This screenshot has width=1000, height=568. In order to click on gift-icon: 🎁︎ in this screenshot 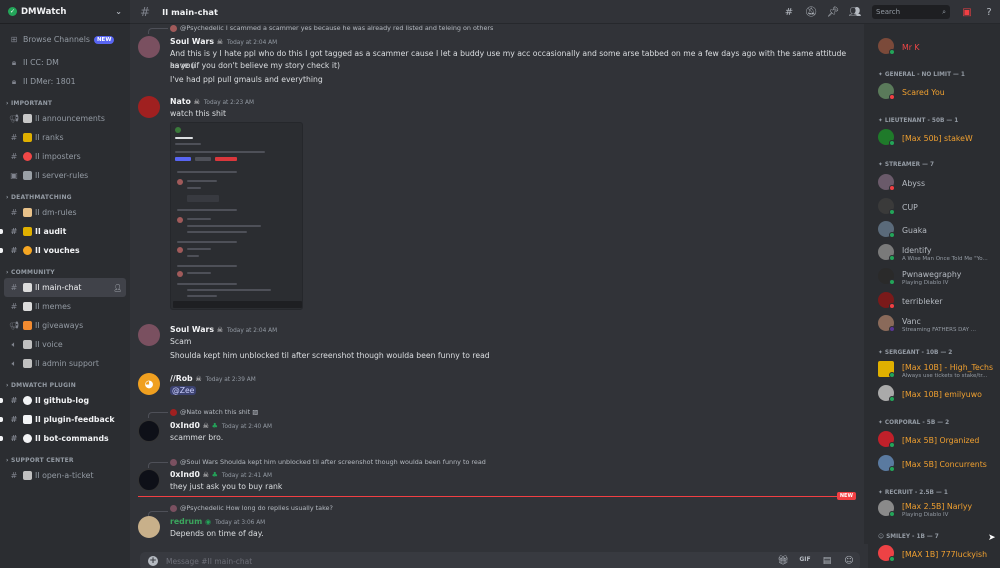, I will do `click(783, 561)`.